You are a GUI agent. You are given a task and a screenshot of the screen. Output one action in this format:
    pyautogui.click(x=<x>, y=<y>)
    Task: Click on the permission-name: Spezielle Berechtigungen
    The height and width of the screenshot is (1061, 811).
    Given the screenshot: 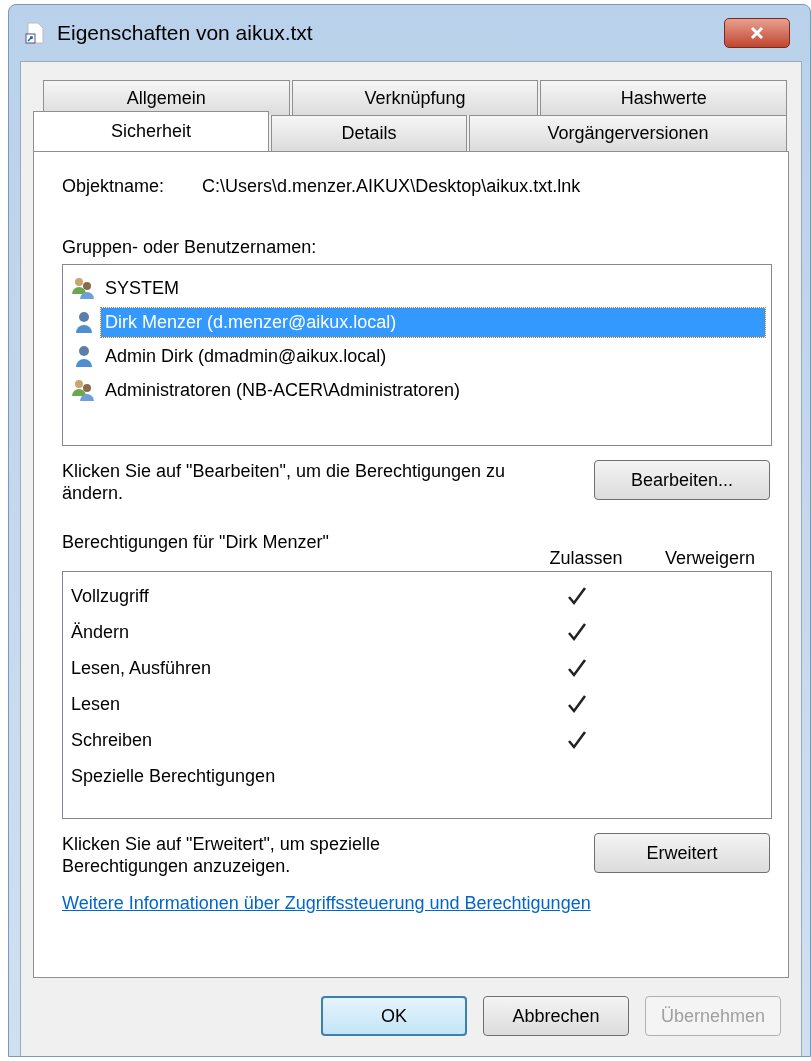 What is the action you would take?
    pyautogui.click(x=173, y=775)
    